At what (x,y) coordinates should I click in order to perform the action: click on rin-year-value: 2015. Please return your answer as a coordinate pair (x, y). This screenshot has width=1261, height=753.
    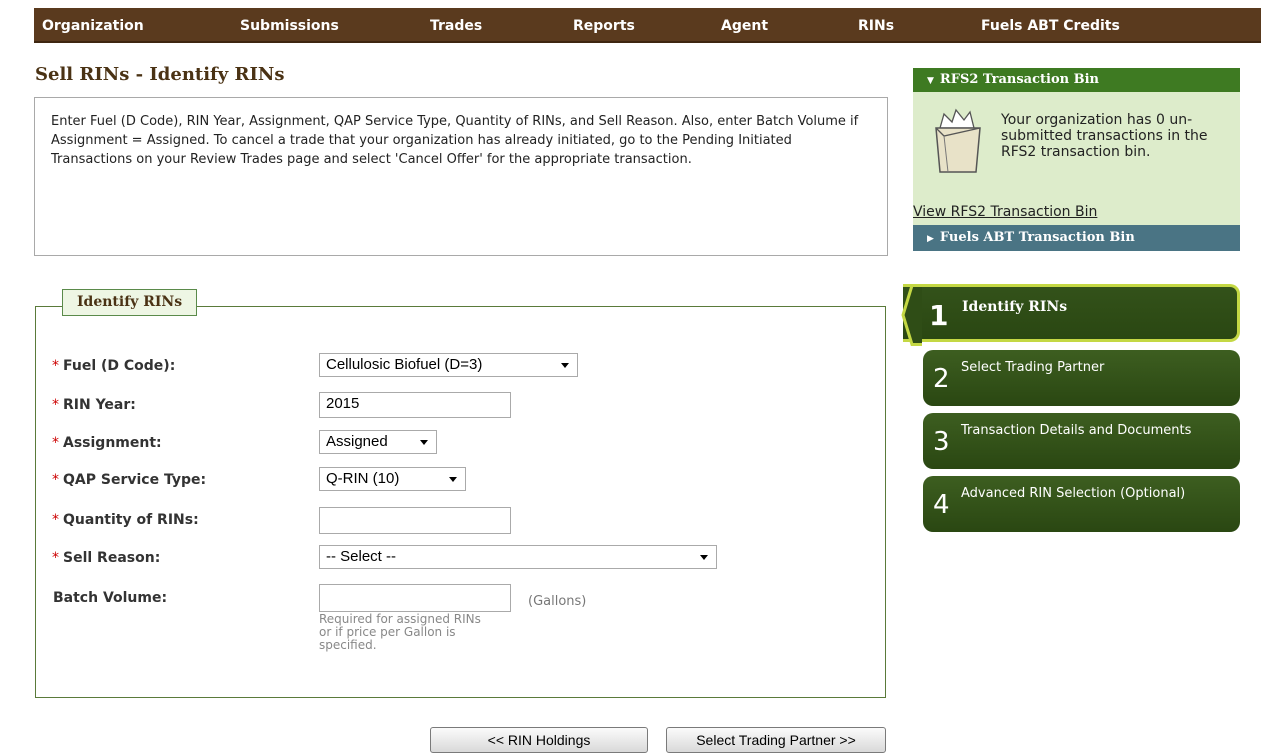
    Looking at the image, I should click on (343, 403).